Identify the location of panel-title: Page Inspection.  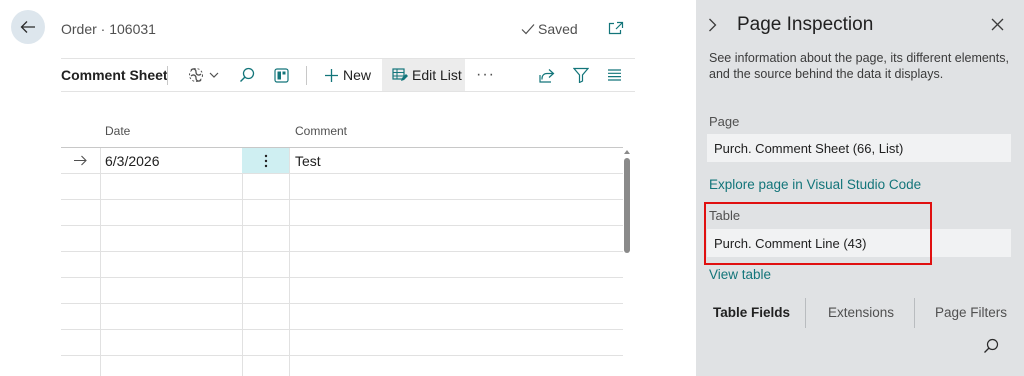
(805, 24).